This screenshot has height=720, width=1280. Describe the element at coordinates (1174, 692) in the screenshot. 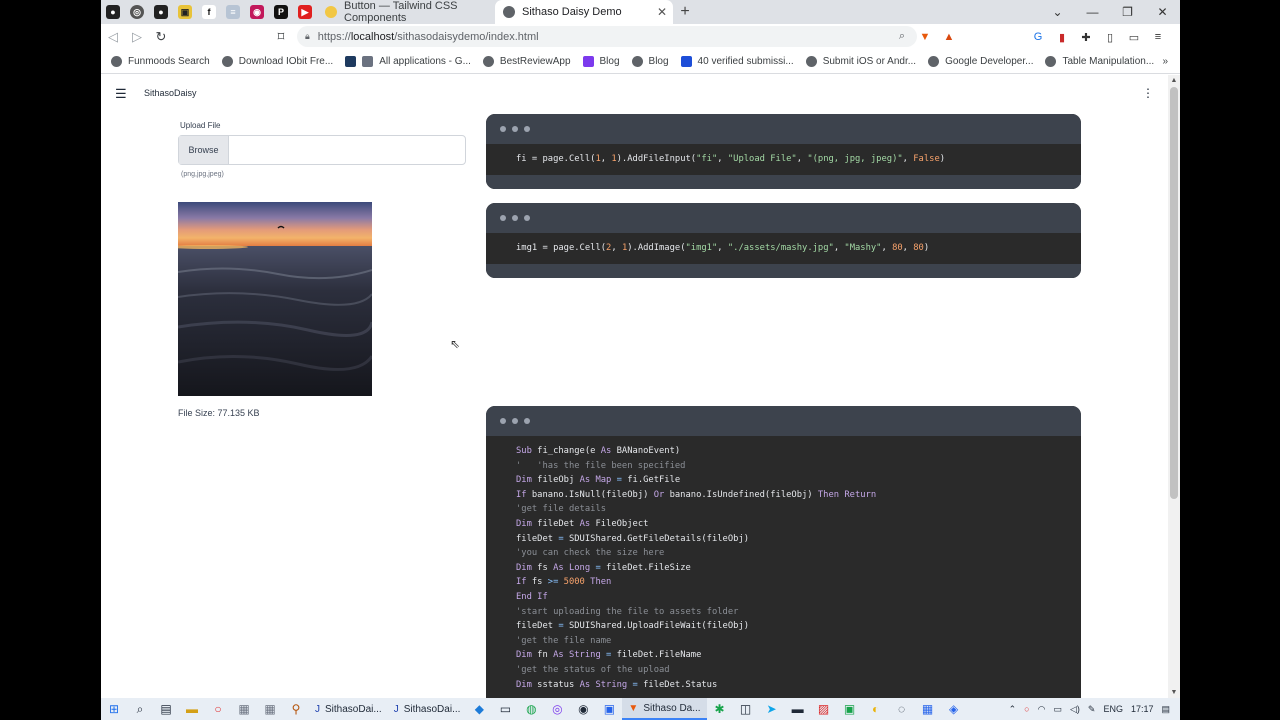

I see `scroll-down-icon: ▼` at that location.